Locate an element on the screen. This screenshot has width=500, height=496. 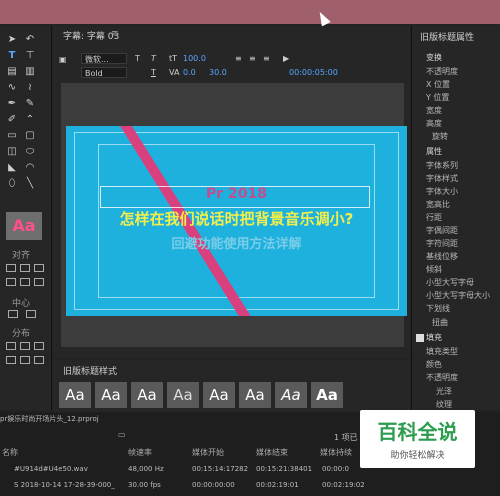
rounded-rectangle-tool-icon: ▢ is located at coordinates (30, 136).